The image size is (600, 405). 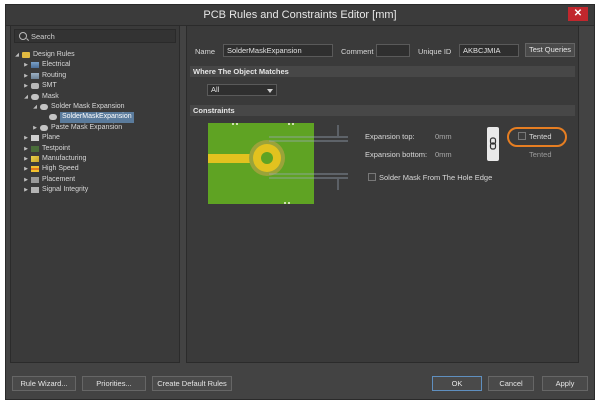 What do you see at coordinates (96, 169) in the screenshot?
I see `tree-item-high-speed: ▶ High Speed` at bounding box center [96, 169].